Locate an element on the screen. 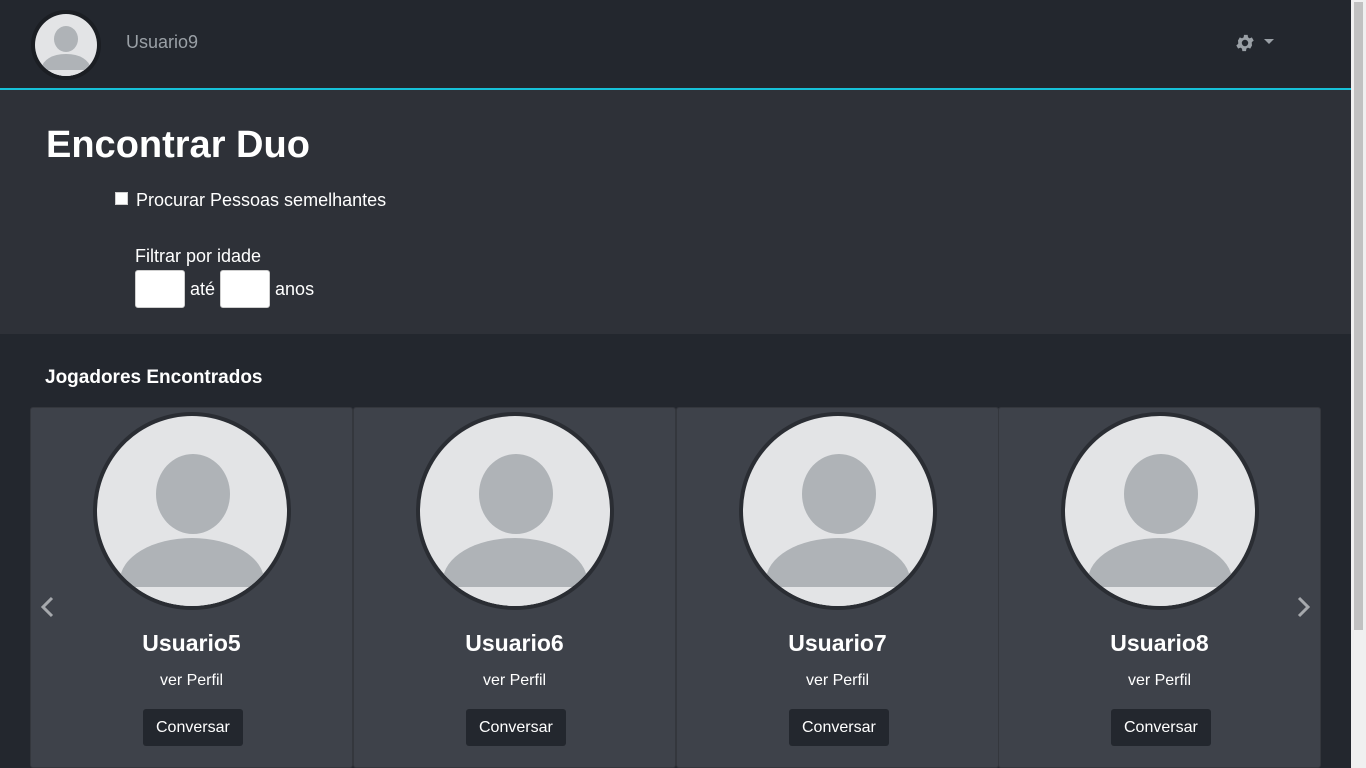 This screenshot has width=1366, height=768. player-card: Usuario5 ver Perfil Conversar is located at coordinates (191, 587).